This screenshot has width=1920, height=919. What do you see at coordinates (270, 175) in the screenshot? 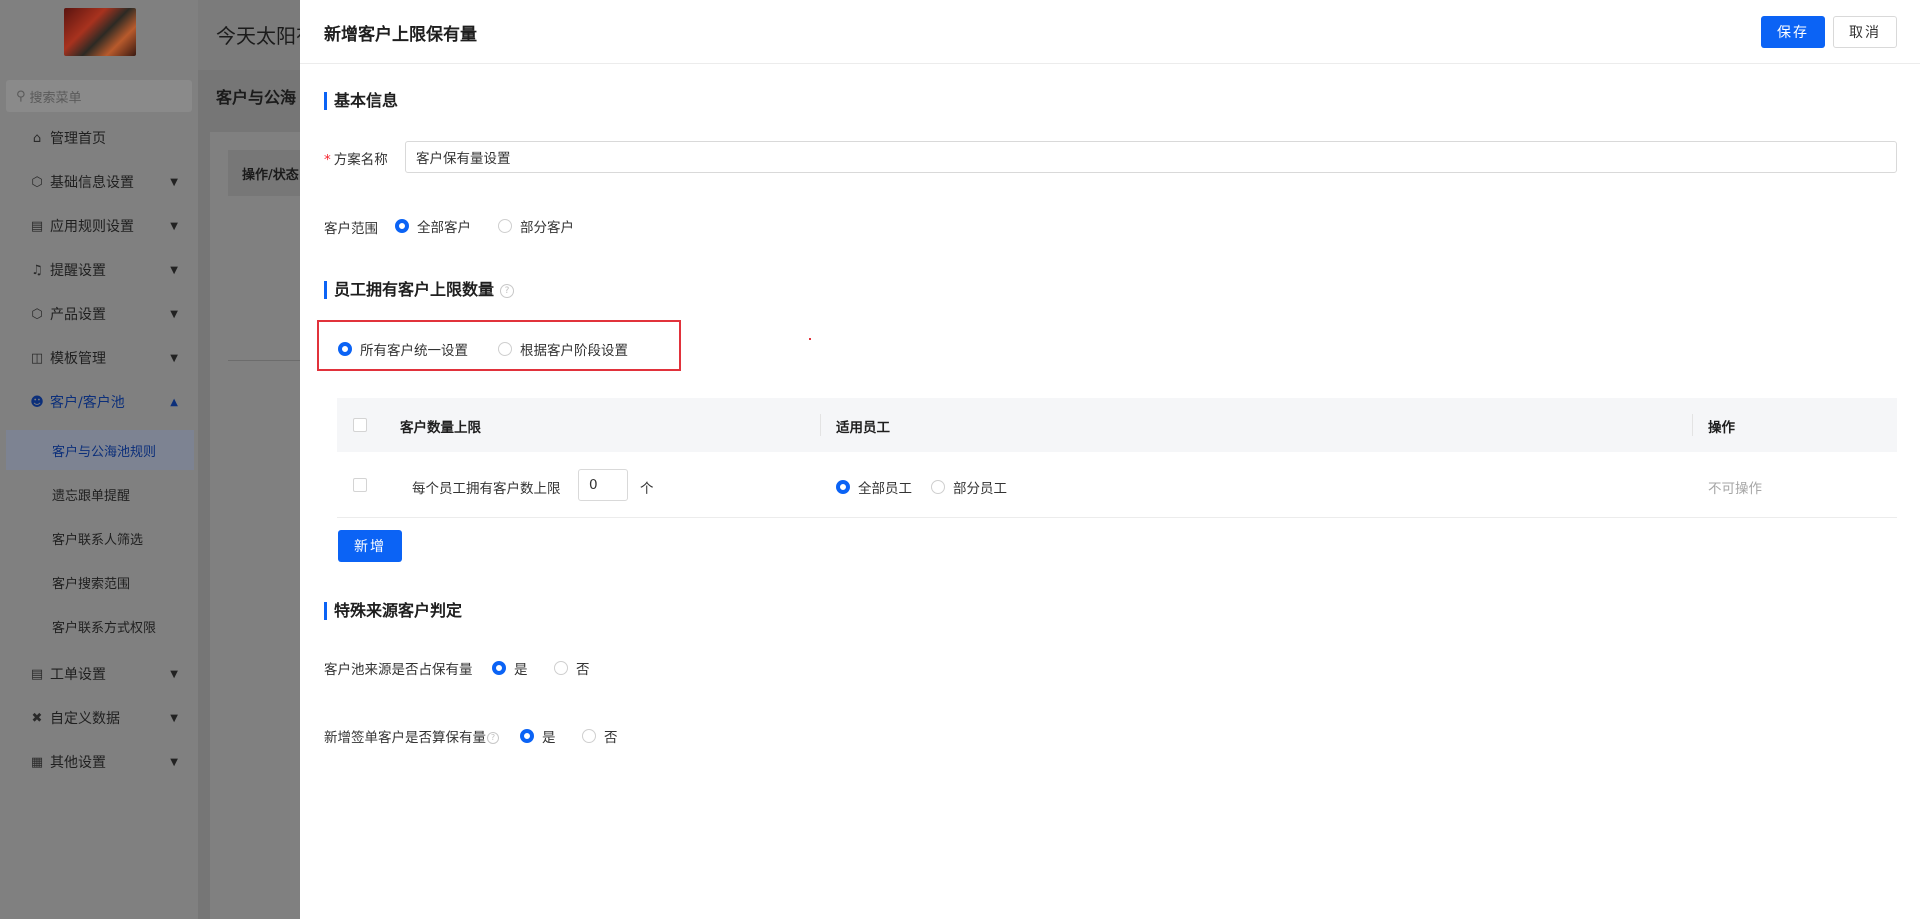
I see `background-table-header-label: 操作/状态` at bounding box center [270, 175].